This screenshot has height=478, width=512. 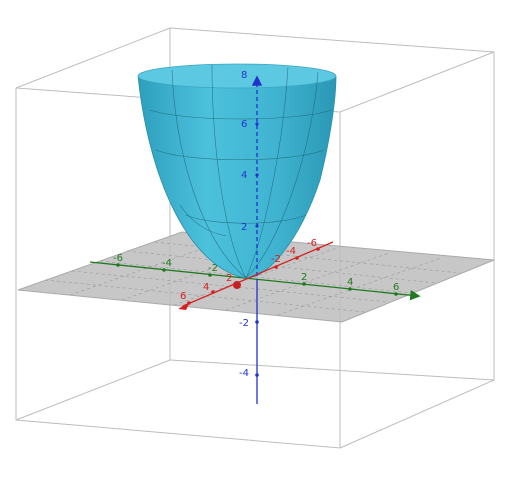 I want to click on x-tick-label: -6, so click(x=118, y=258).